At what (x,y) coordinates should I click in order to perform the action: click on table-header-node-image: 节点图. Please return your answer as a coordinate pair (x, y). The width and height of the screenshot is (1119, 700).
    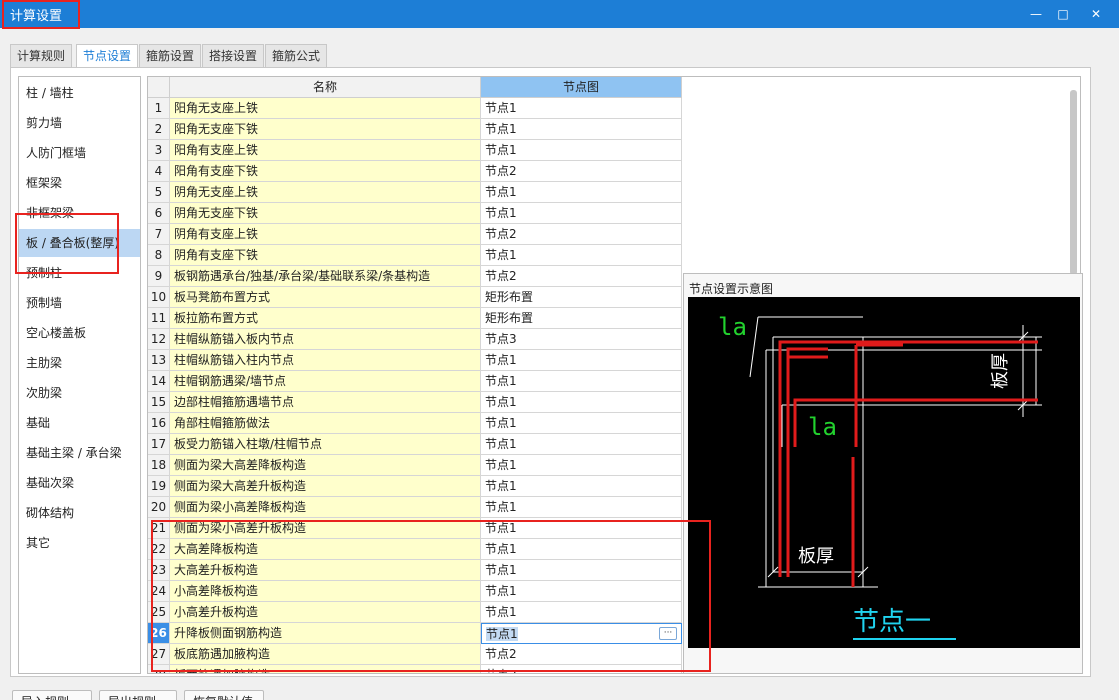
    Looking at the image, I should click on (581, 87).